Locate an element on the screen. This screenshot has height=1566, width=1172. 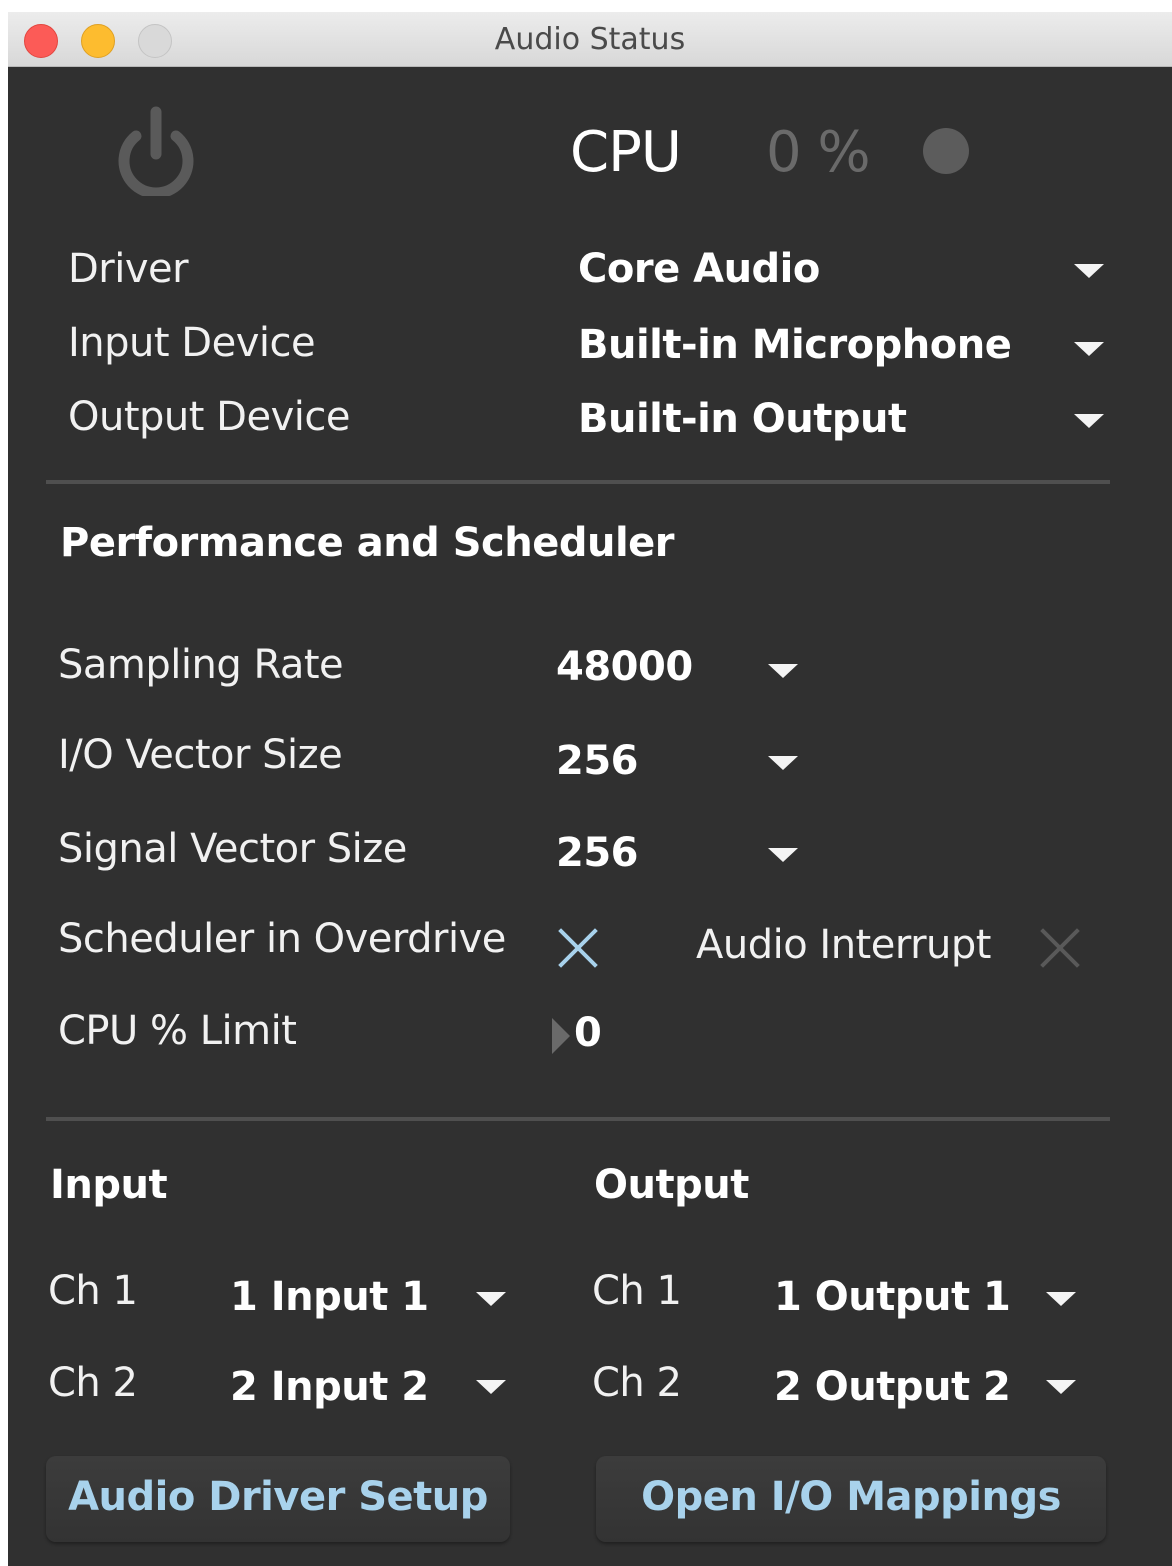
io-vector-size-value: 256 is located at coordinates (597, 761).